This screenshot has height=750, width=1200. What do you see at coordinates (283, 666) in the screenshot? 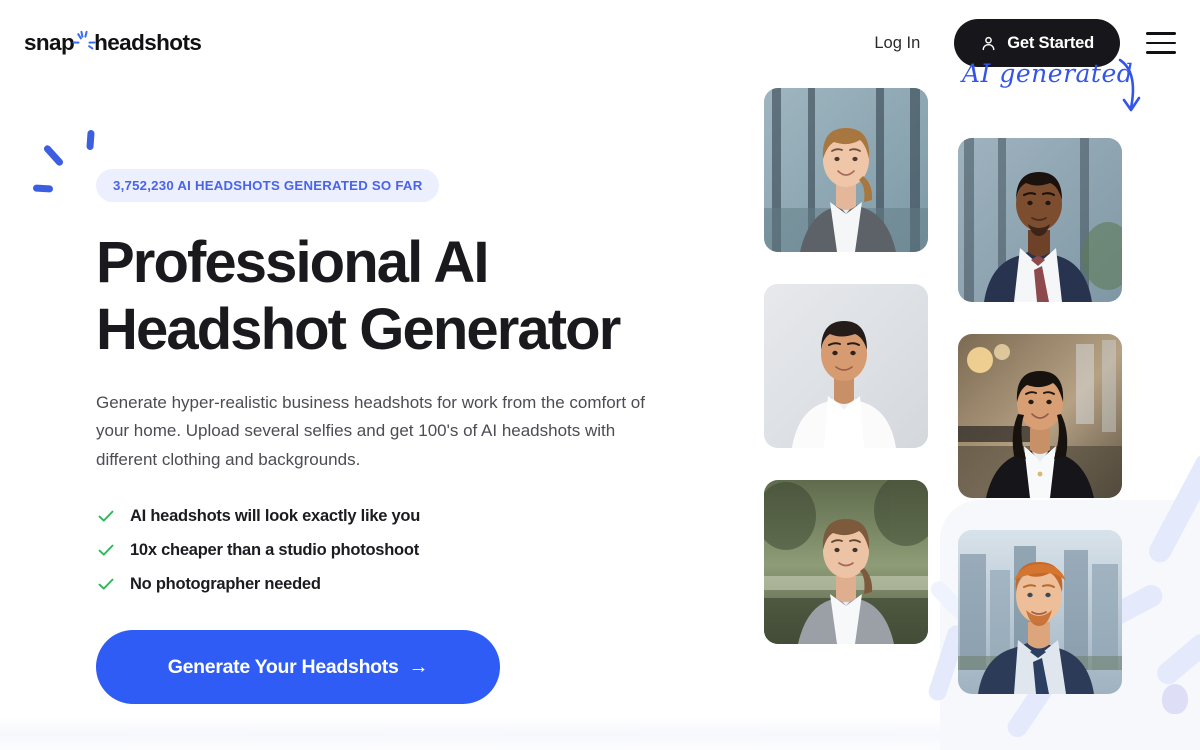
I see `cta-label: Generate Your Headshots` at bounding box center [283, 666].